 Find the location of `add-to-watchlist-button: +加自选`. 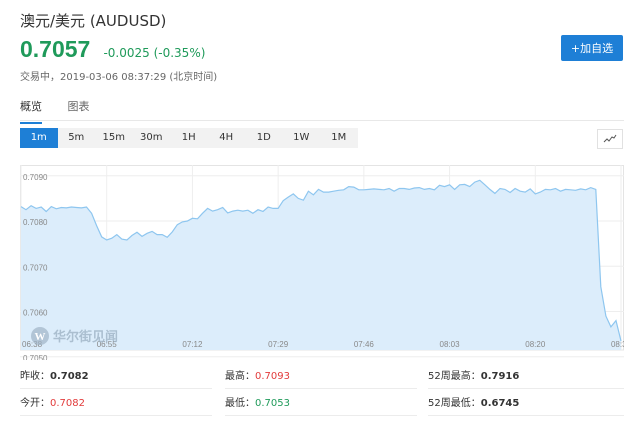

add-to-watchlist-button: +加自选 is located at coordinates (592, 48).